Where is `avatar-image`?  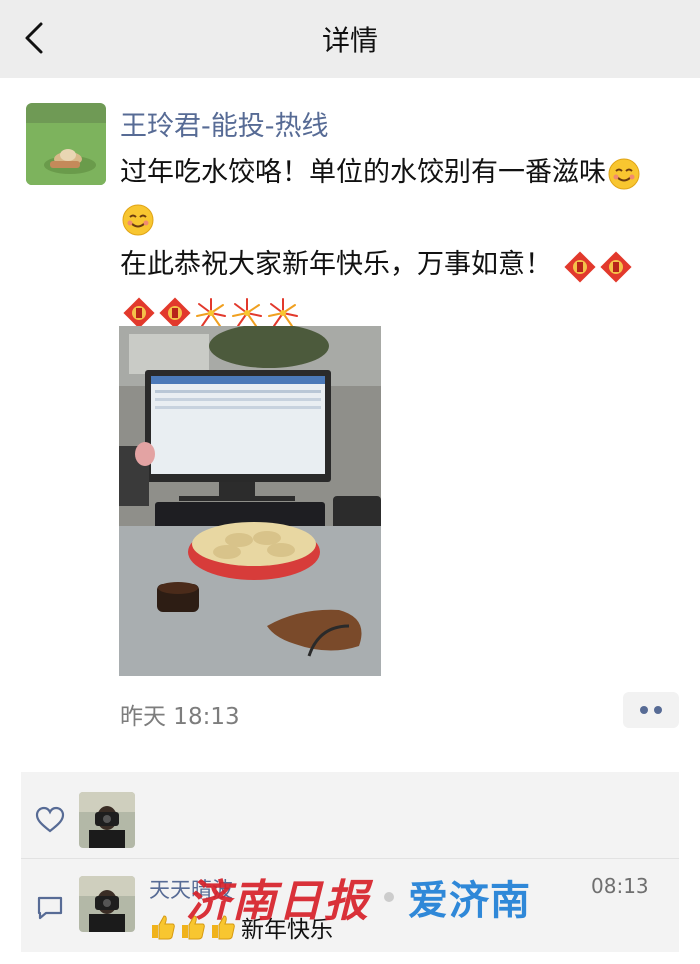 avatar-image is located at coordinates (66, 144).